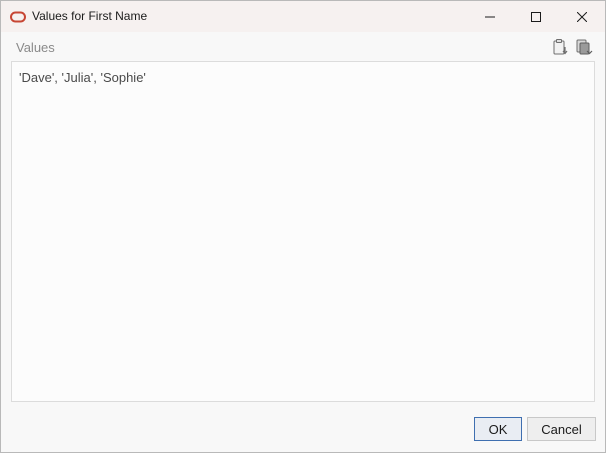 The height and width of the screenshot is (453, 606). I want to click on window-title: Values for First Name, so click(90, 16).